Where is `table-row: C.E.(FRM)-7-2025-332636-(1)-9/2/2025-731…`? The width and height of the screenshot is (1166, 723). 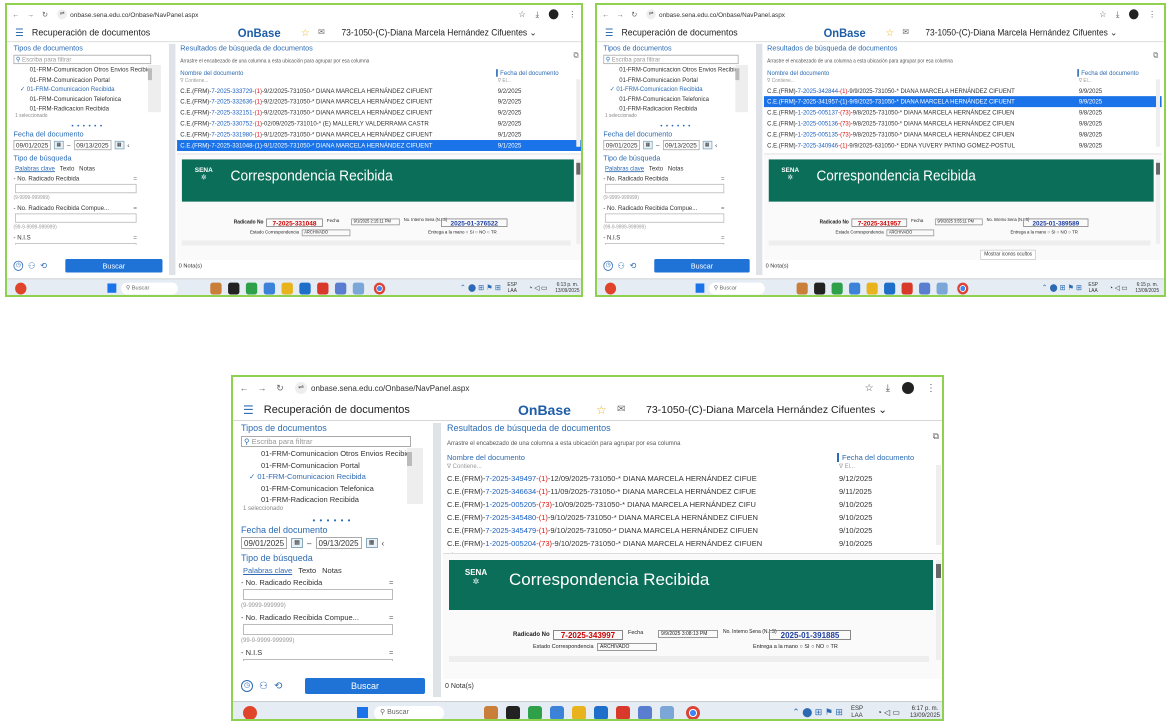
table-row: C.E.(FRM)-7-2025-332636-(1)-9/2/2025-731… is located at coordinates (379, 101).